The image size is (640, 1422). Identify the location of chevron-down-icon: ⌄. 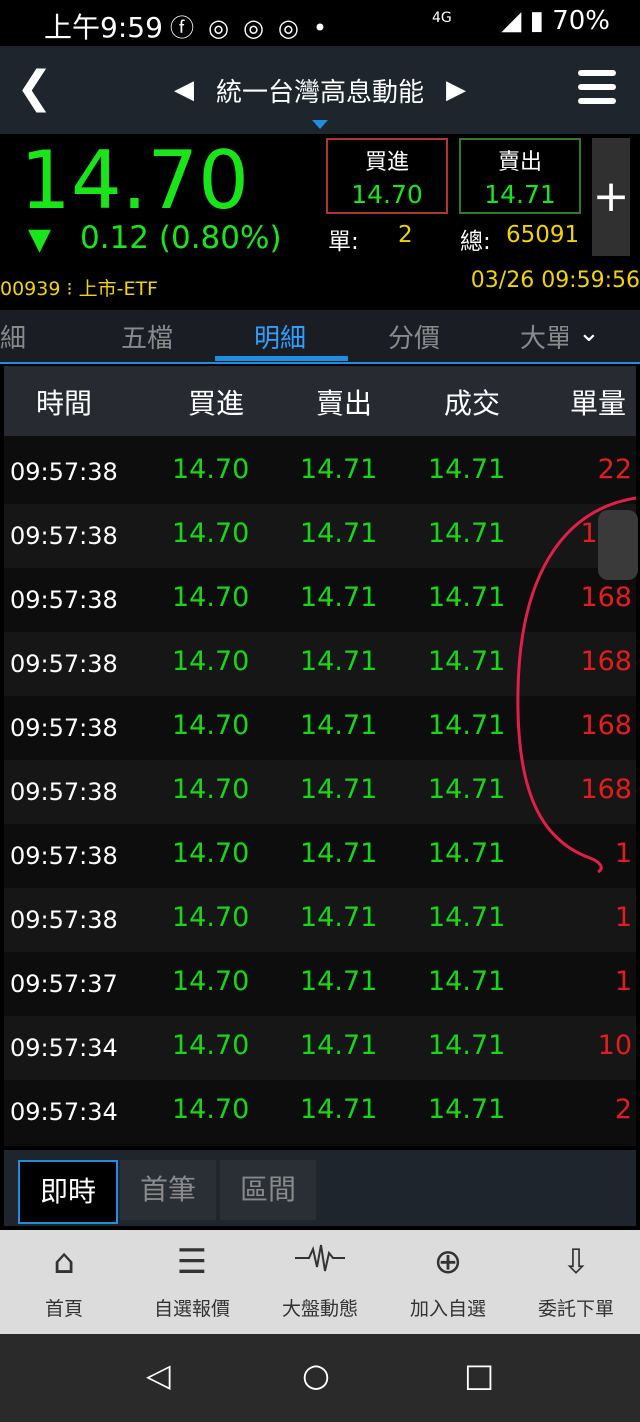
(589, 333).